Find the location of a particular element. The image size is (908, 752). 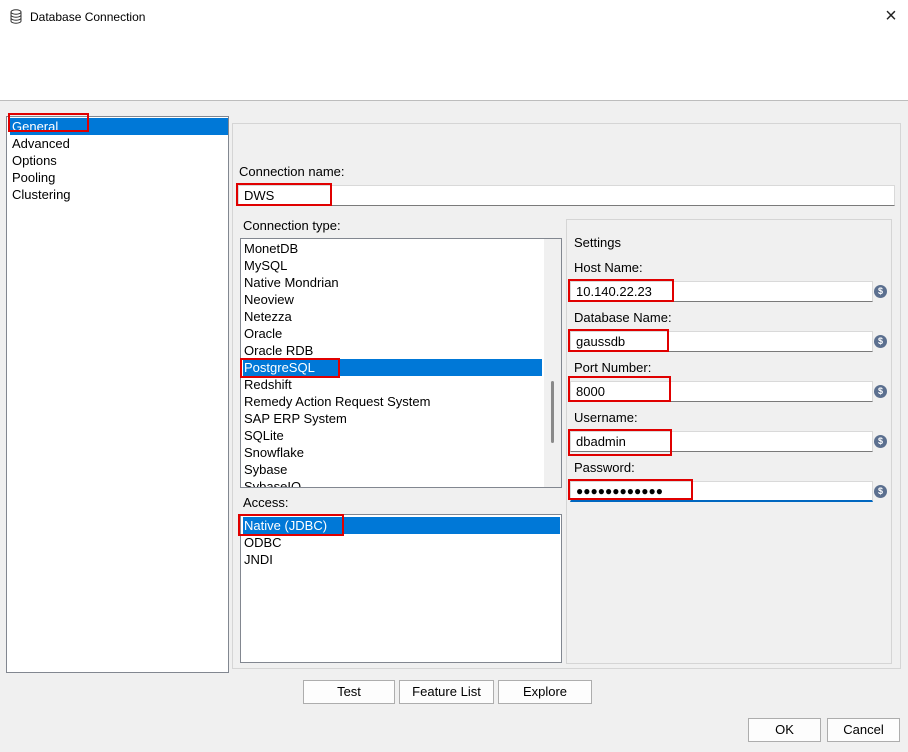

nav-item-options: Options is located at coordinates (119, 160).